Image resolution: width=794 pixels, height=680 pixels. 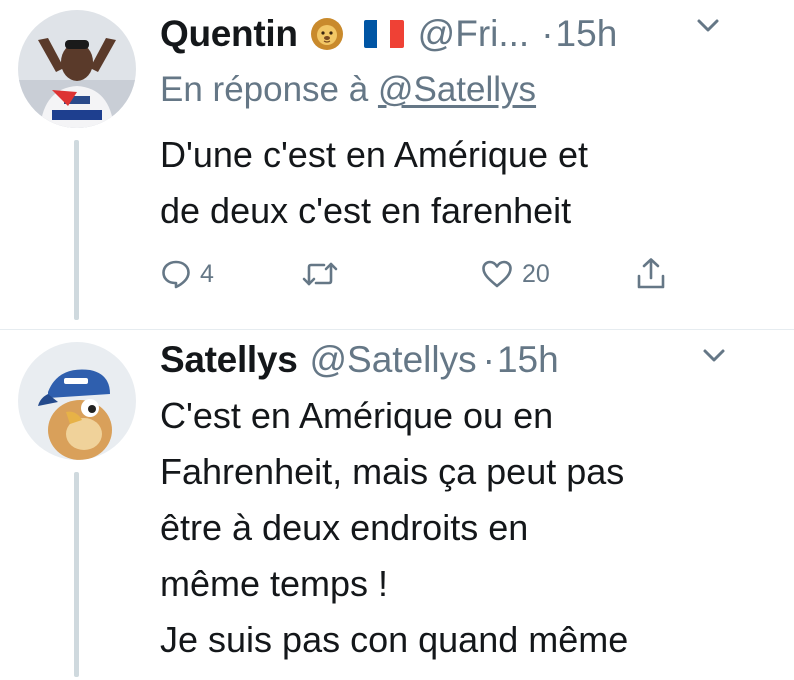 What do you see at coordinates (229, 34) in the screenshot?
I see `display-name: Quentin` at bounding box center [229, 34].